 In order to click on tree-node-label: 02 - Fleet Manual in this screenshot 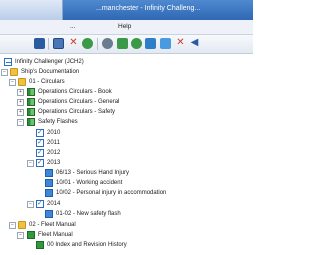, I will do `click(52, 225)`.